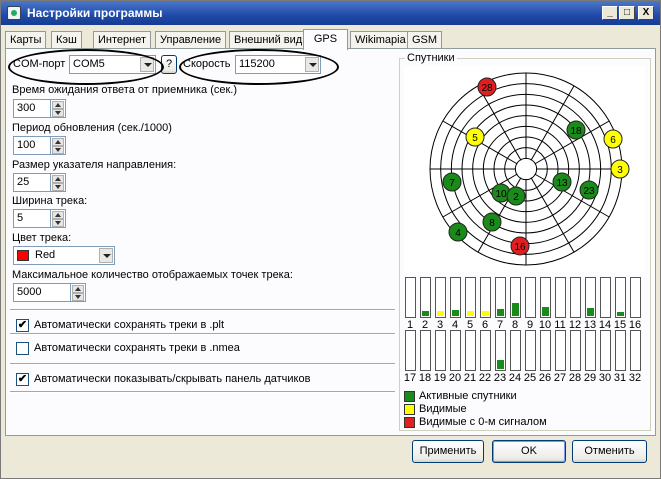 The height and width of the screenshot is (479, 661). Describe the element at coordinates (431, 58) in the screenshot. I see `satellites-group-title: Спутники` at that location.